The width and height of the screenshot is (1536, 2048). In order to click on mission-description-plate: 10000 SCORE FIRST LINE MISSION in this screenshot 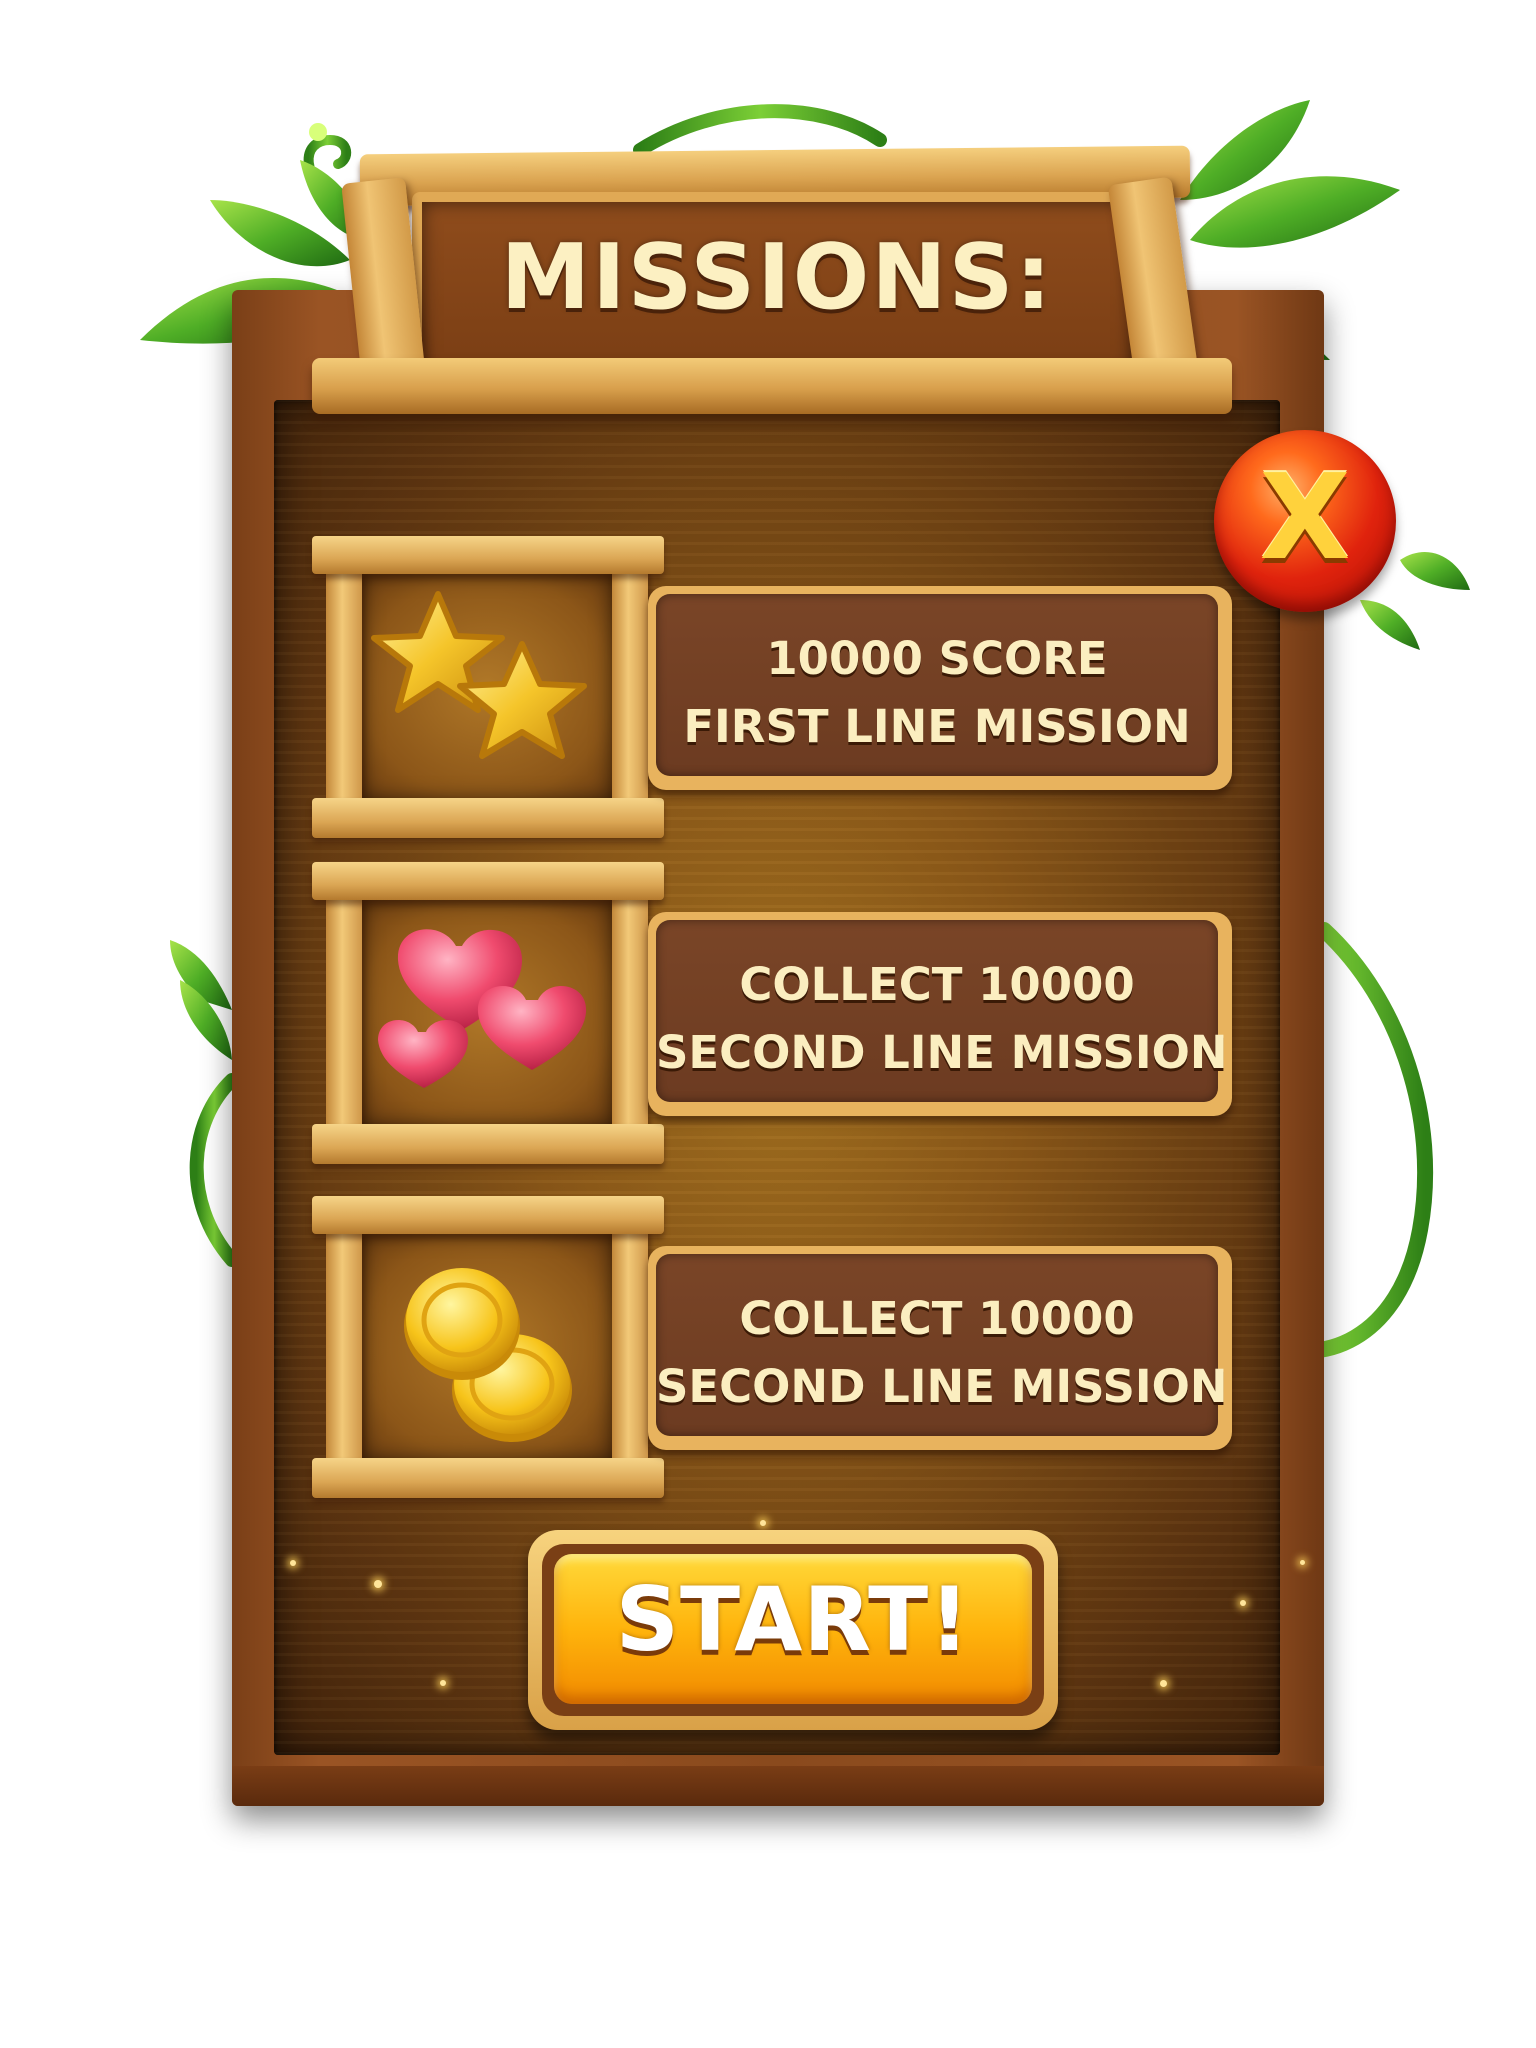, I will do `click(940, 688)`.